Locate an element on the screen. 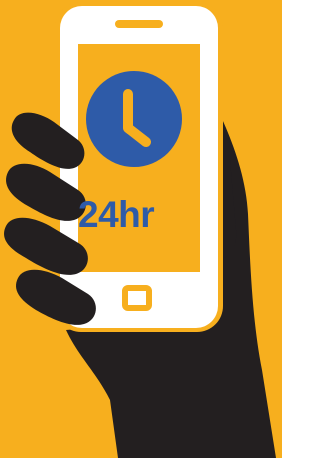  clock-face is located at coordinates (134, 119).